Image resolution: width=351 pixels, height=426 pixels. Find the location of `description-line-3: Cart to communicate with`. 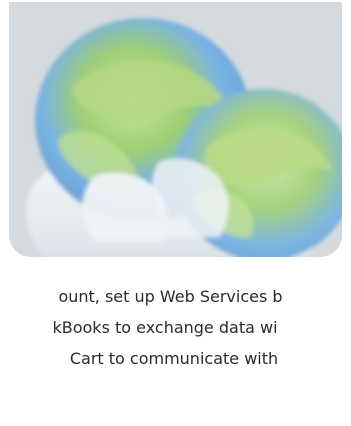

description-line-3: Cart to communicate with is located at coordinates (174, 358).